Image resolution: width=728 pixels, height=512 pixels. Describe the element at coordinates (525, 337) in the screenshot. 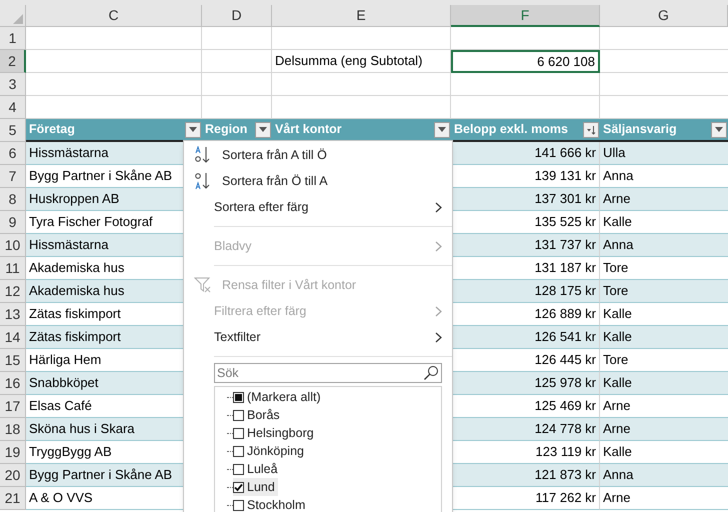

I see `table-cell: 126 541 kr` at that location.